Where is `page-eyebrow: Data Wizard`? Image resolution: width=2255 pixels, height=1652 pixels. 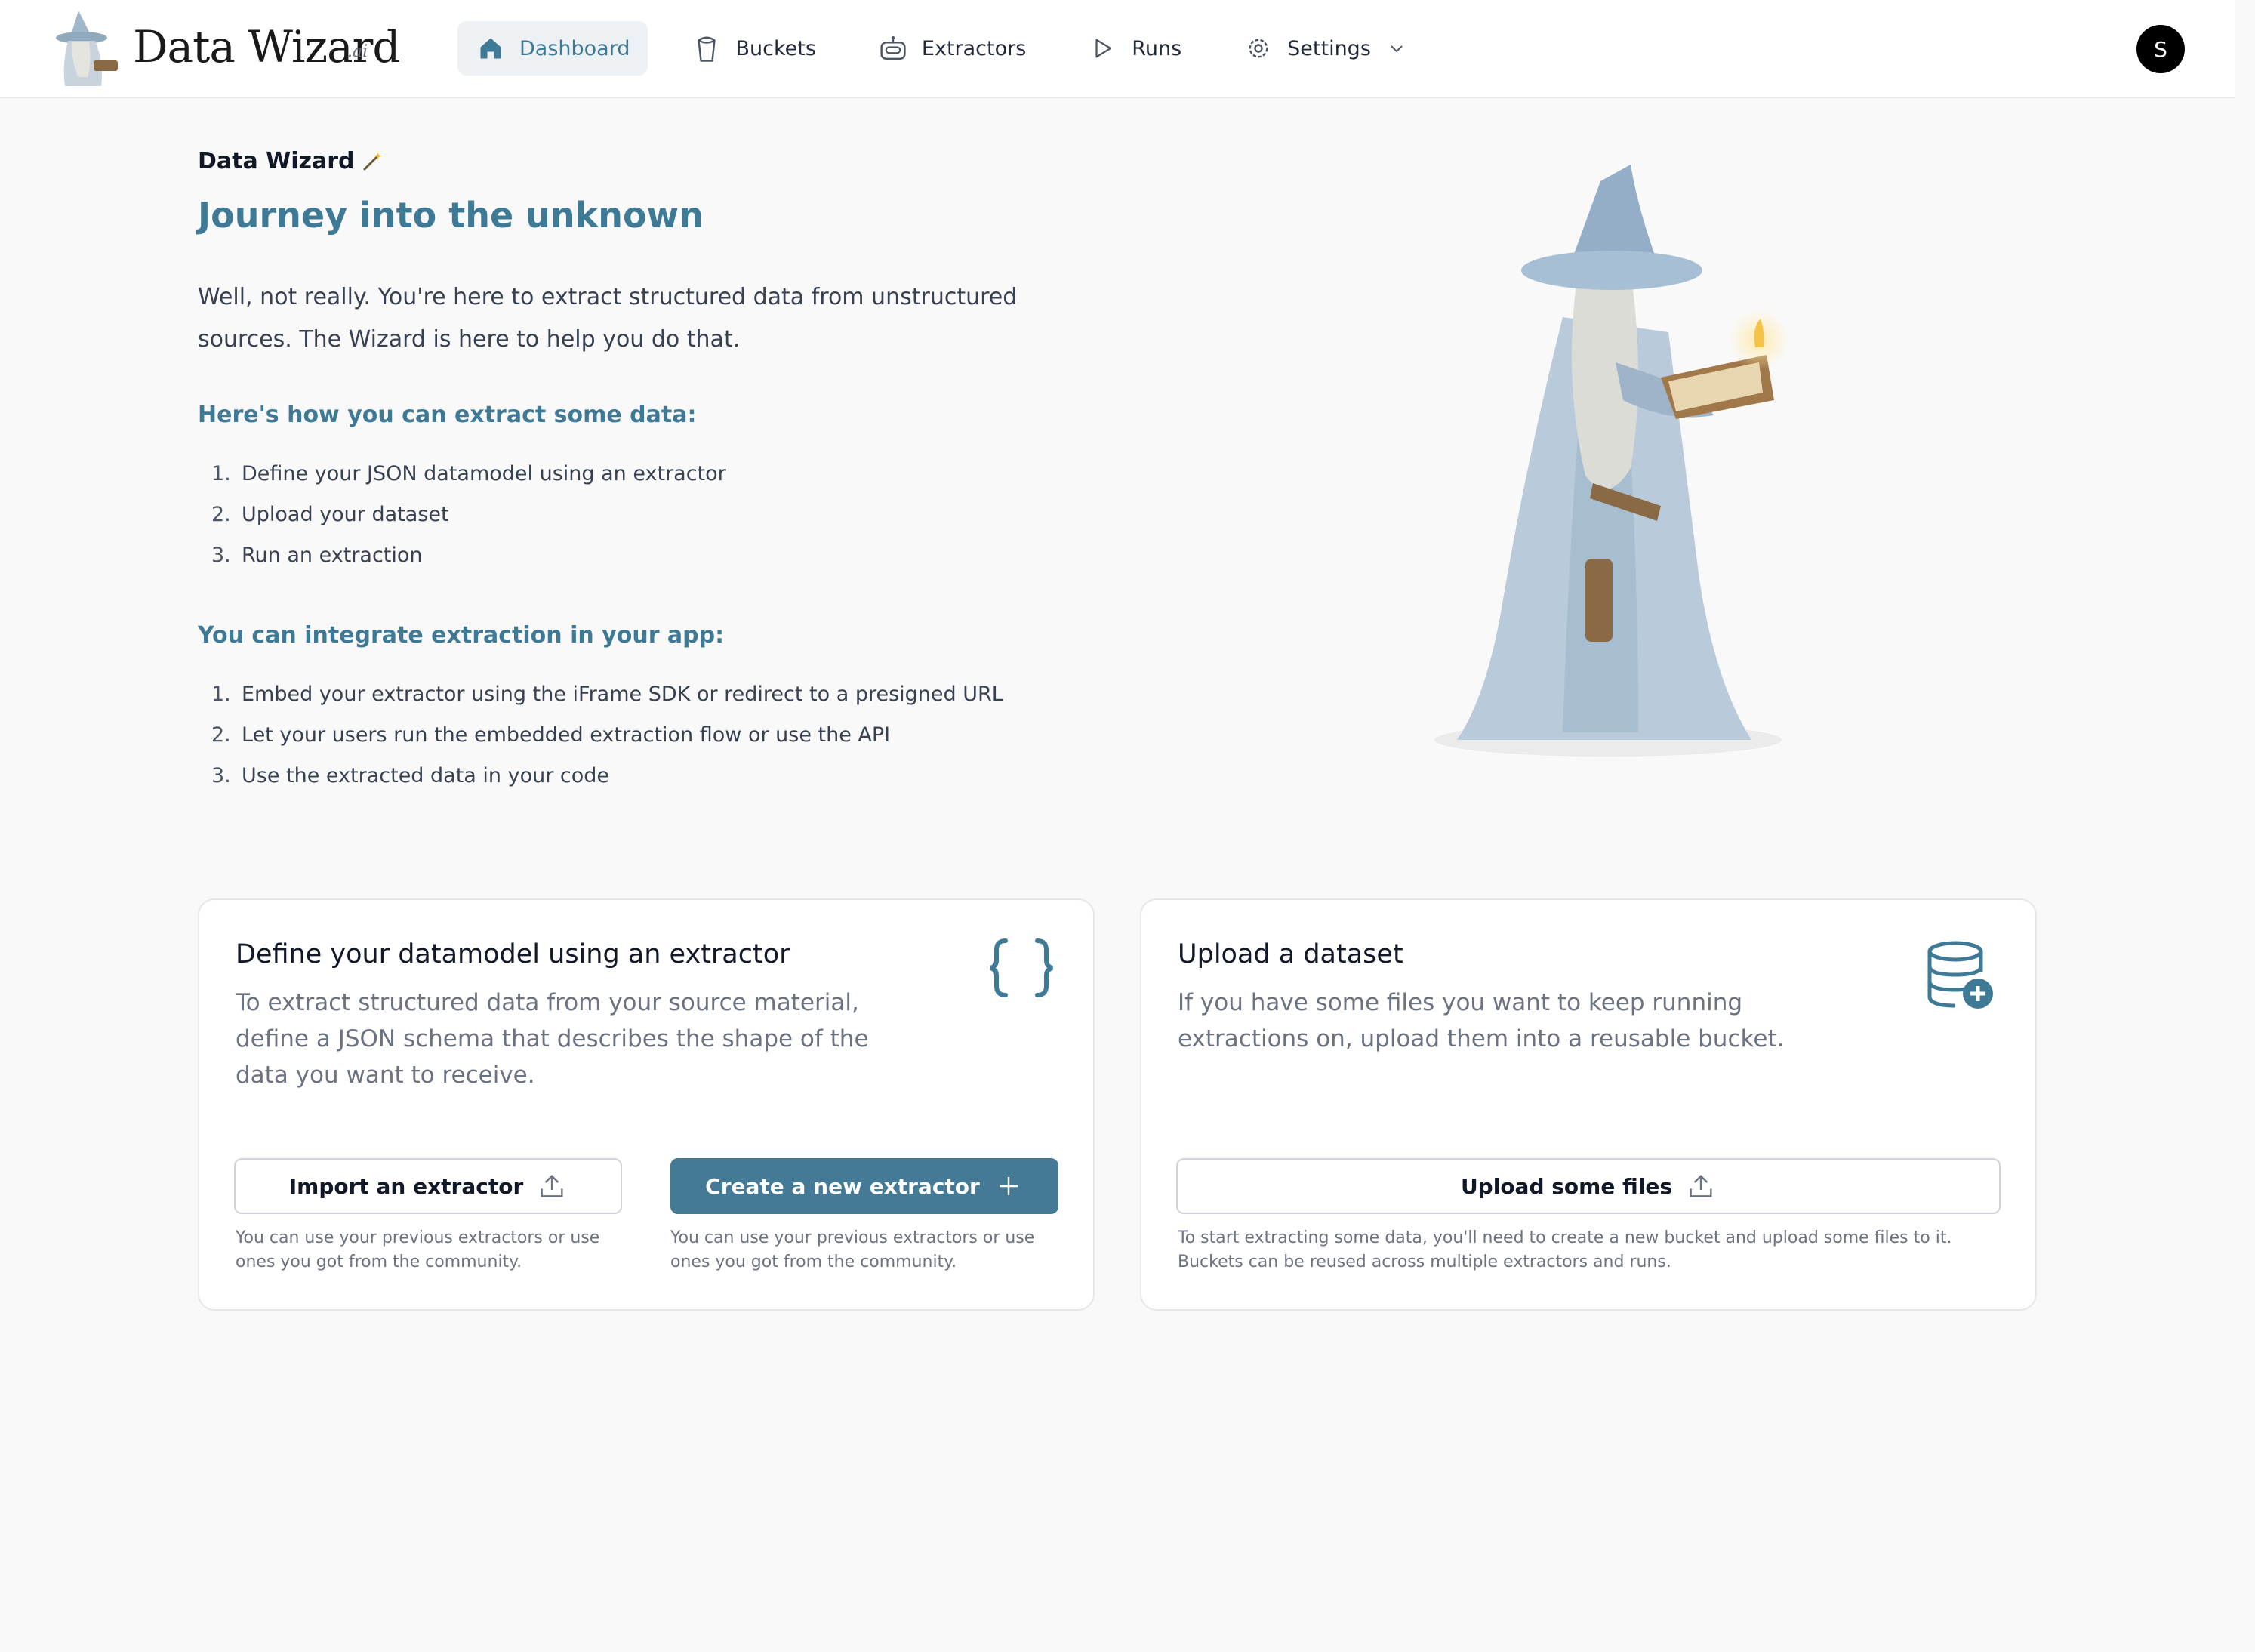
page-eyebrow: Data Wizard is located at coordinates (291, 161).